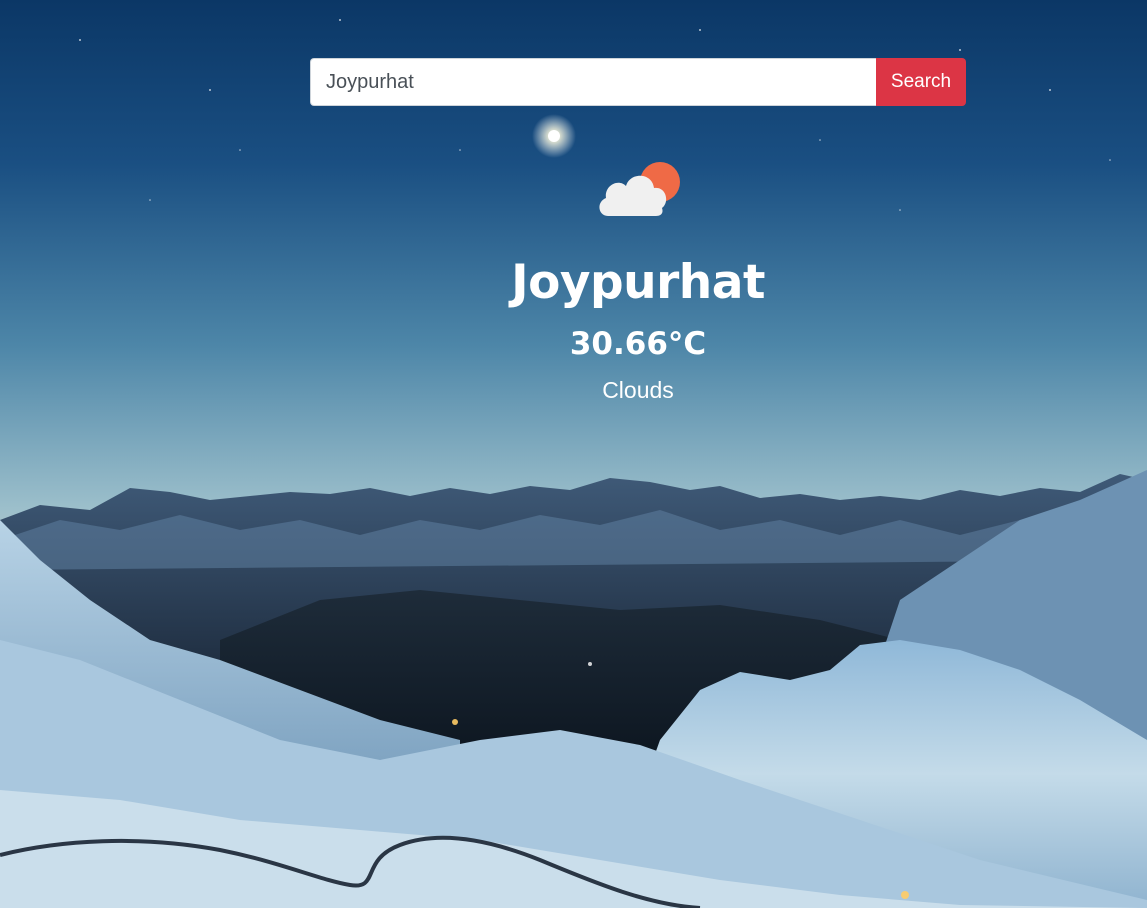 The width and height of the screenshot is (1147, 908). Describe the element at coordinates (639, 189) in the screenshot. I see `partly-cloudy-sun-icon` at that location.